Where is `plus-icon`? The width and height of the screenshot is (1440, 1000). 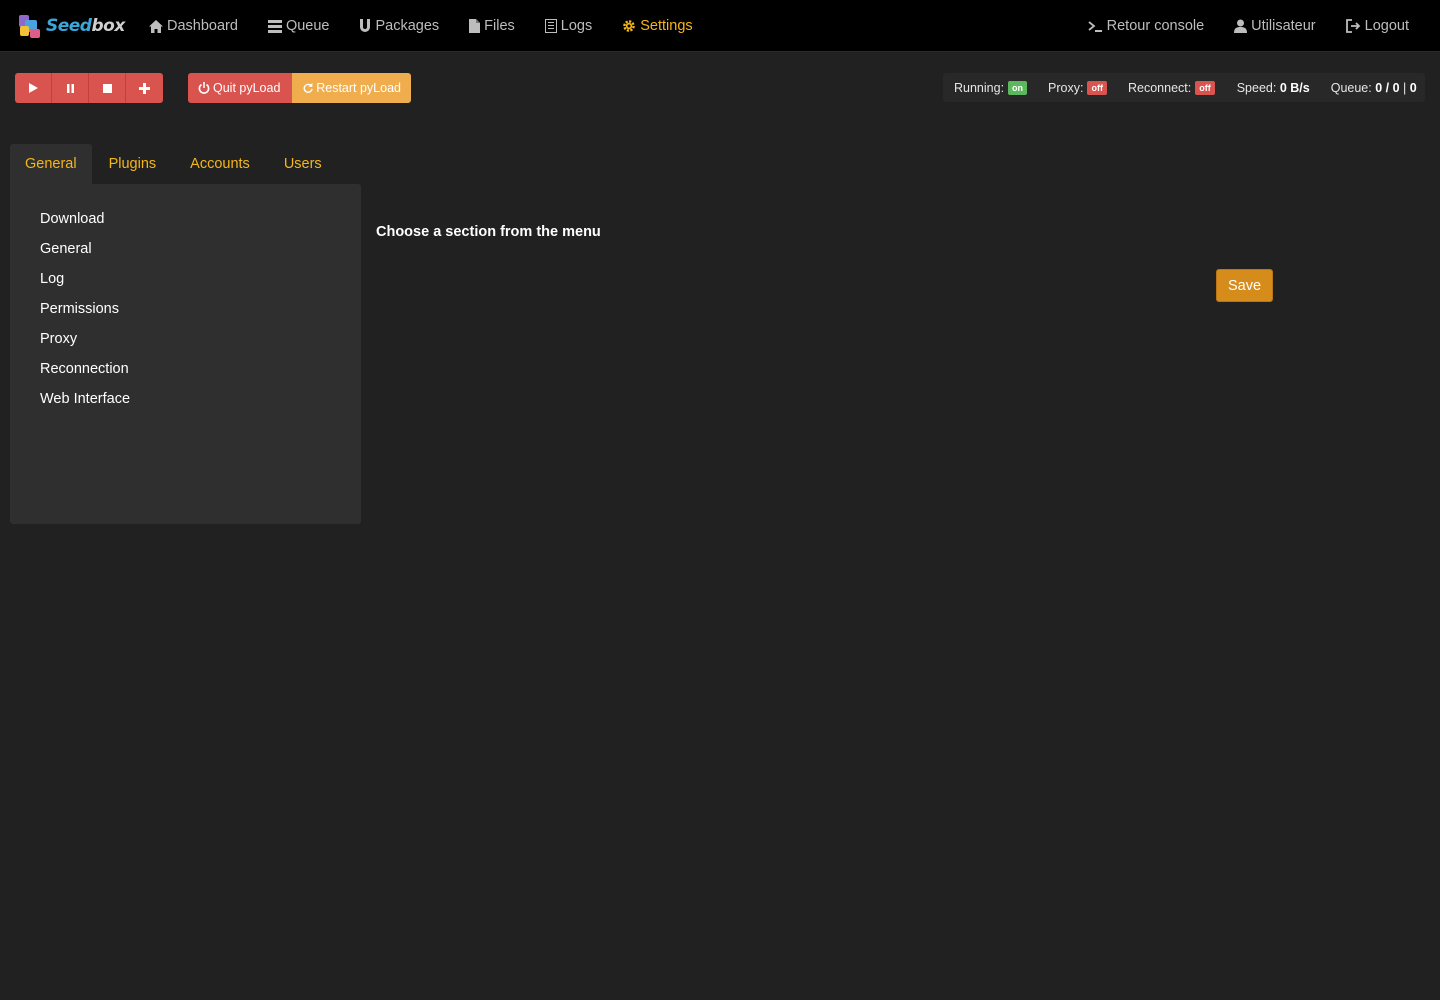
plus-icon is located at coordinates (144, 88).